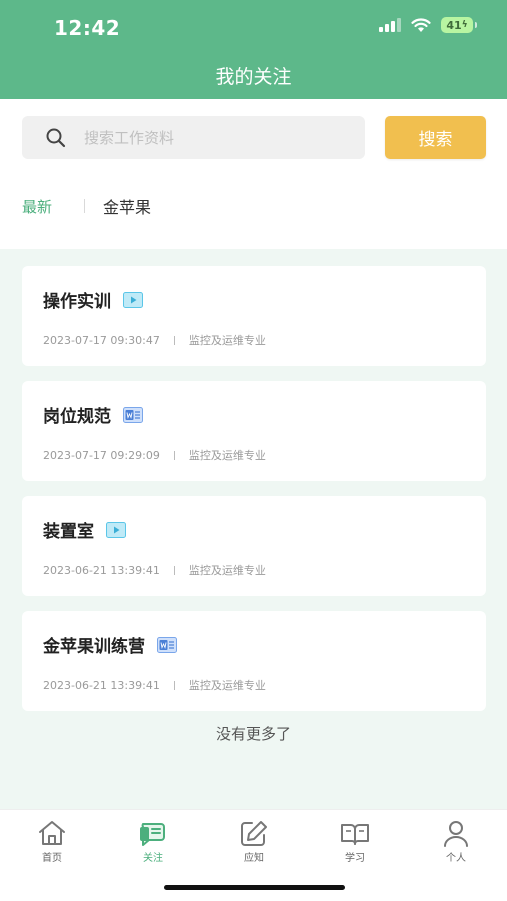 Image resolution: width=507 pixels, height=901 pixels. I want to click on tab-label: 首页, so click(52, 858).